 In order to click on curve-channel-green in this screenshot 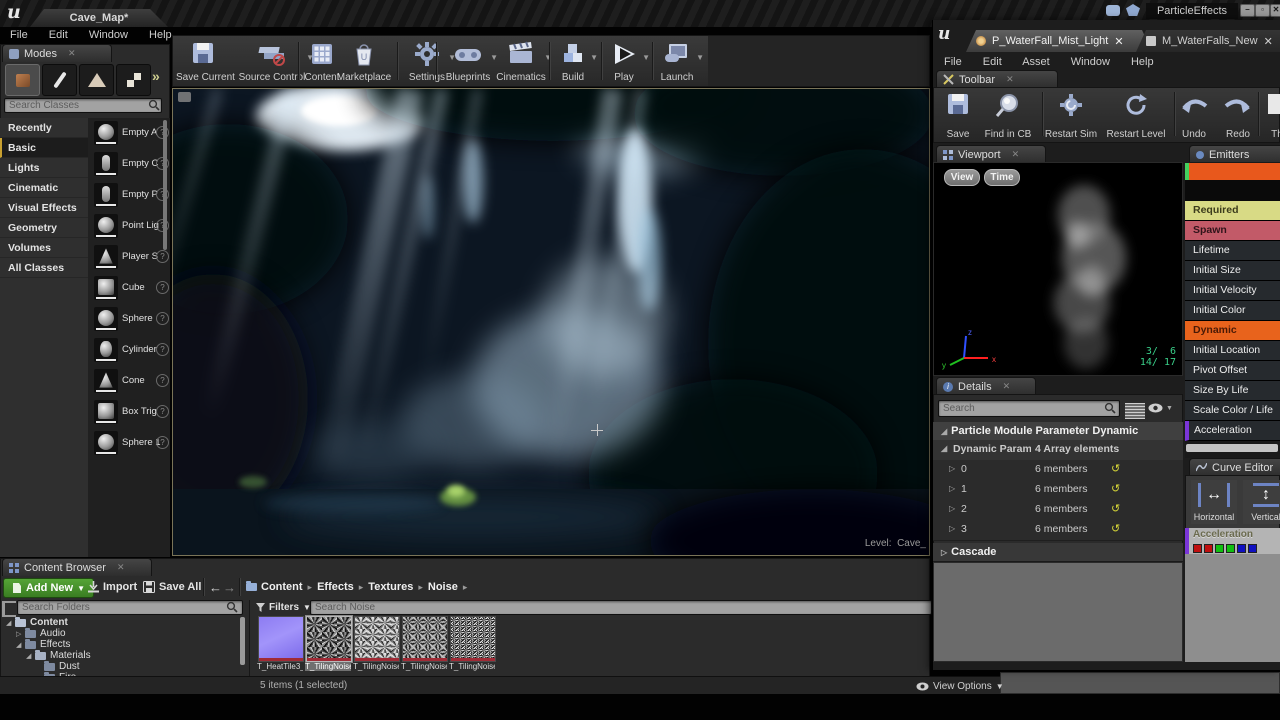, I will do `click(1230, 548)`.